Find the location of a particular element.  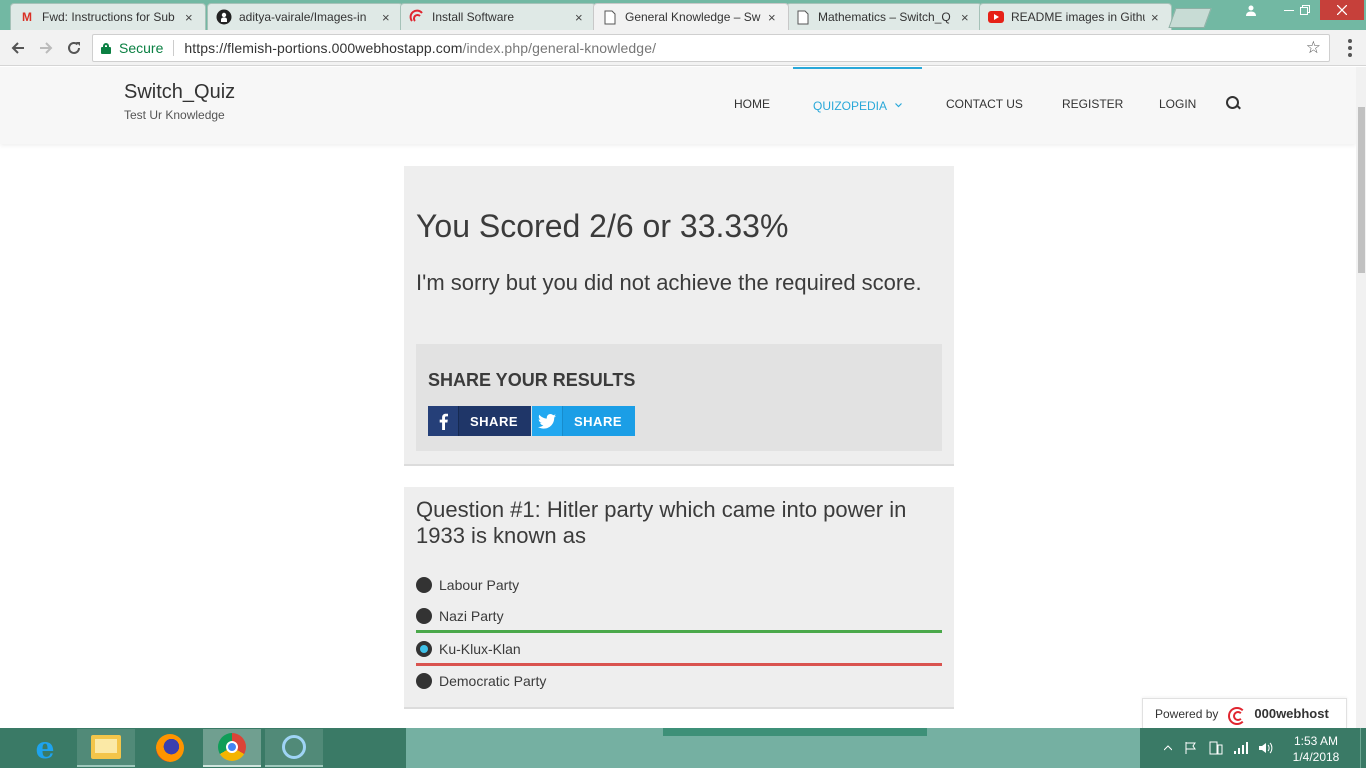

nav-register: REGISTER is located at coordinates (1092, 104).